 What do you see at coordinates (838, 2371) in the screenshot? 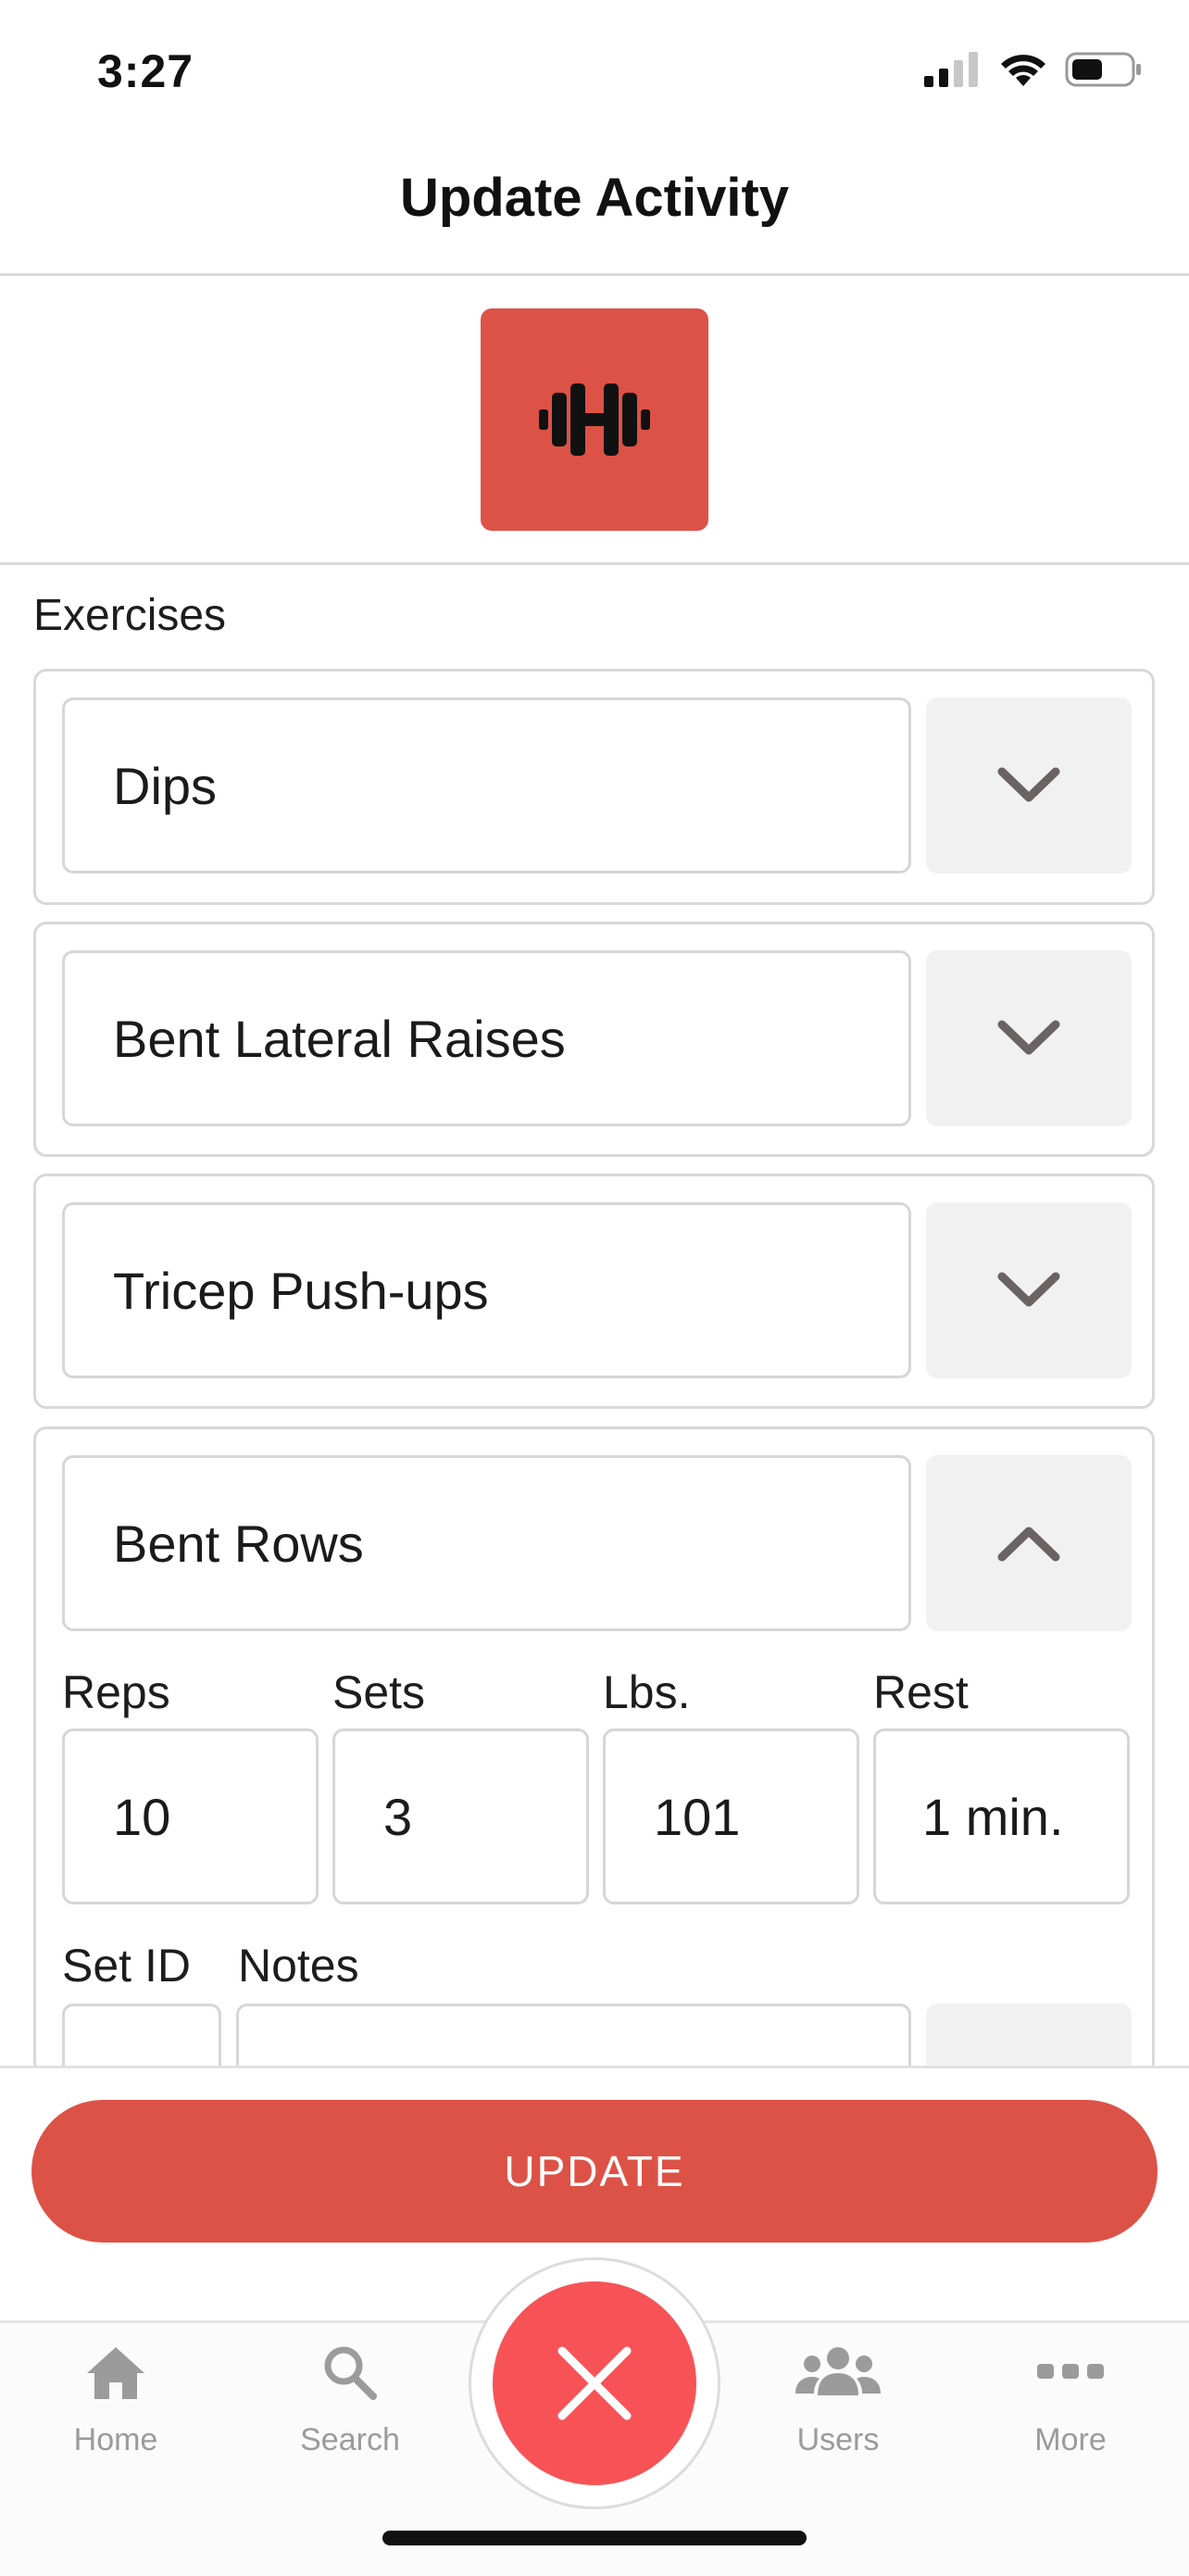
I see `users-icon` at bounding box center [838, 2371].